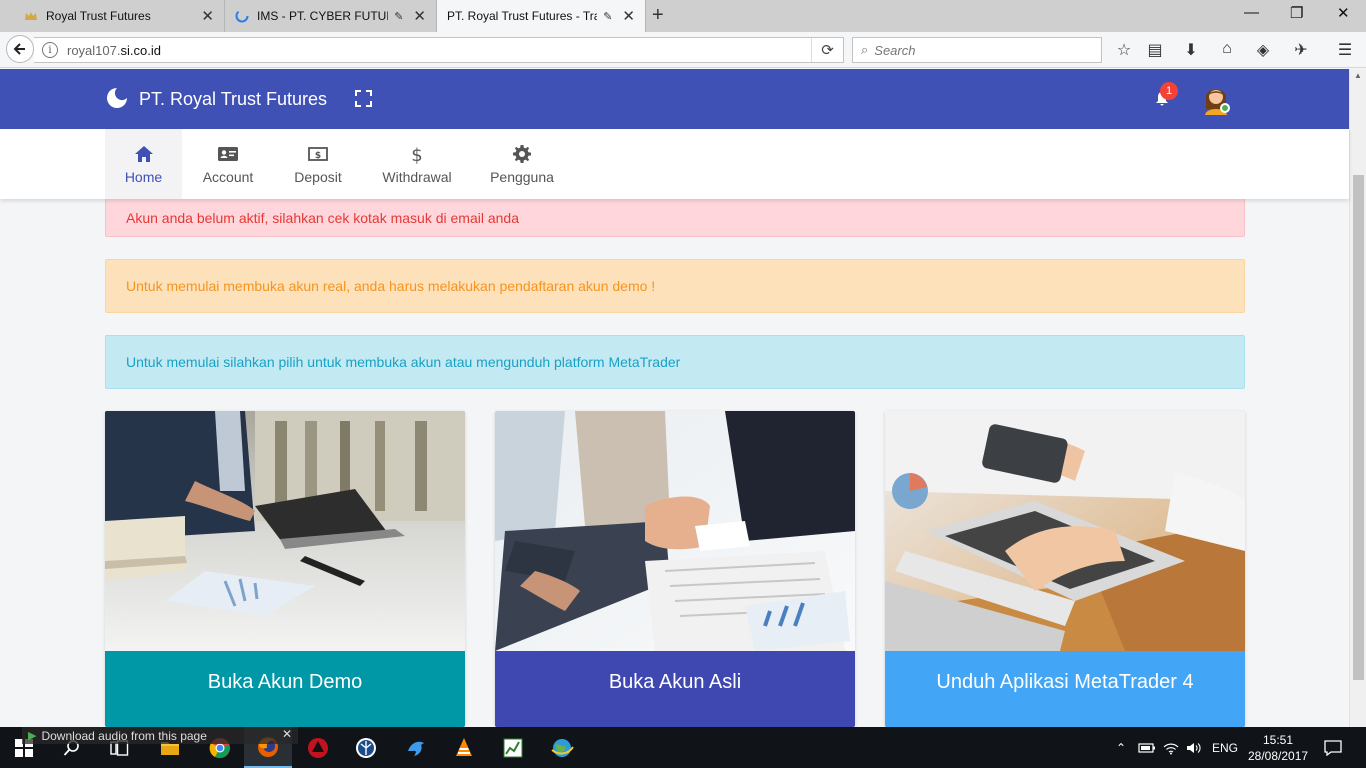  Describe the element at coordinates (124, 735) in the screenshot. I see `download-audio-text: Download audio from this page` at that location.